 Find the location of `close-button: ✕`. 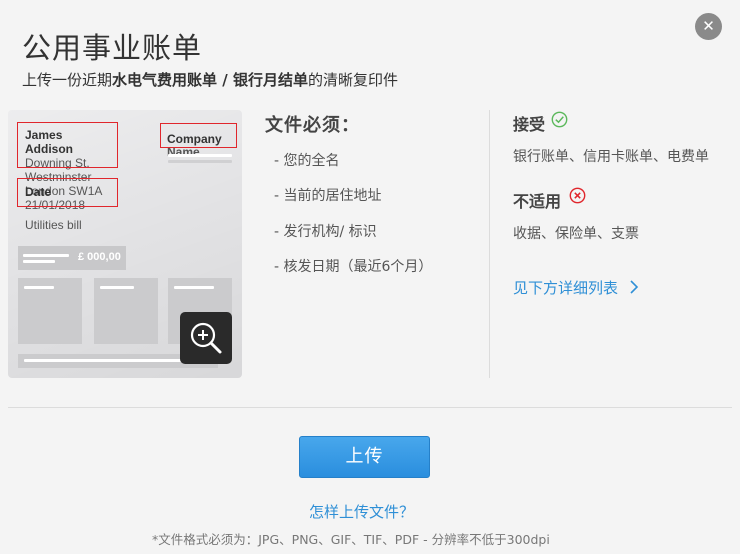

close-button: ✕ is located at coordinates (708, 26).